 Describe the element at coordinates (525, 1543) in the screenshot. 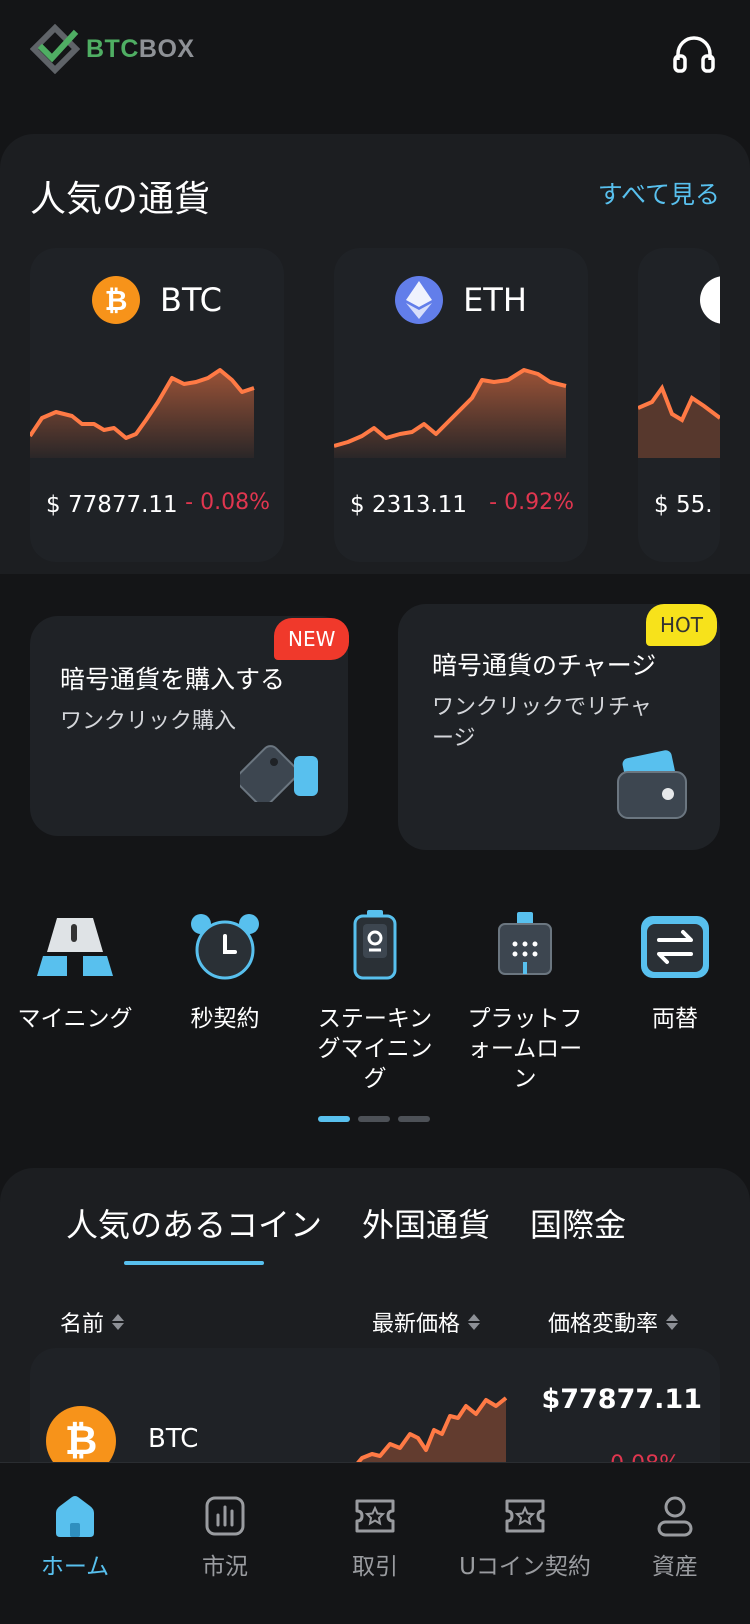

I see `nav-u-contract: Uコイン契約` at that location.